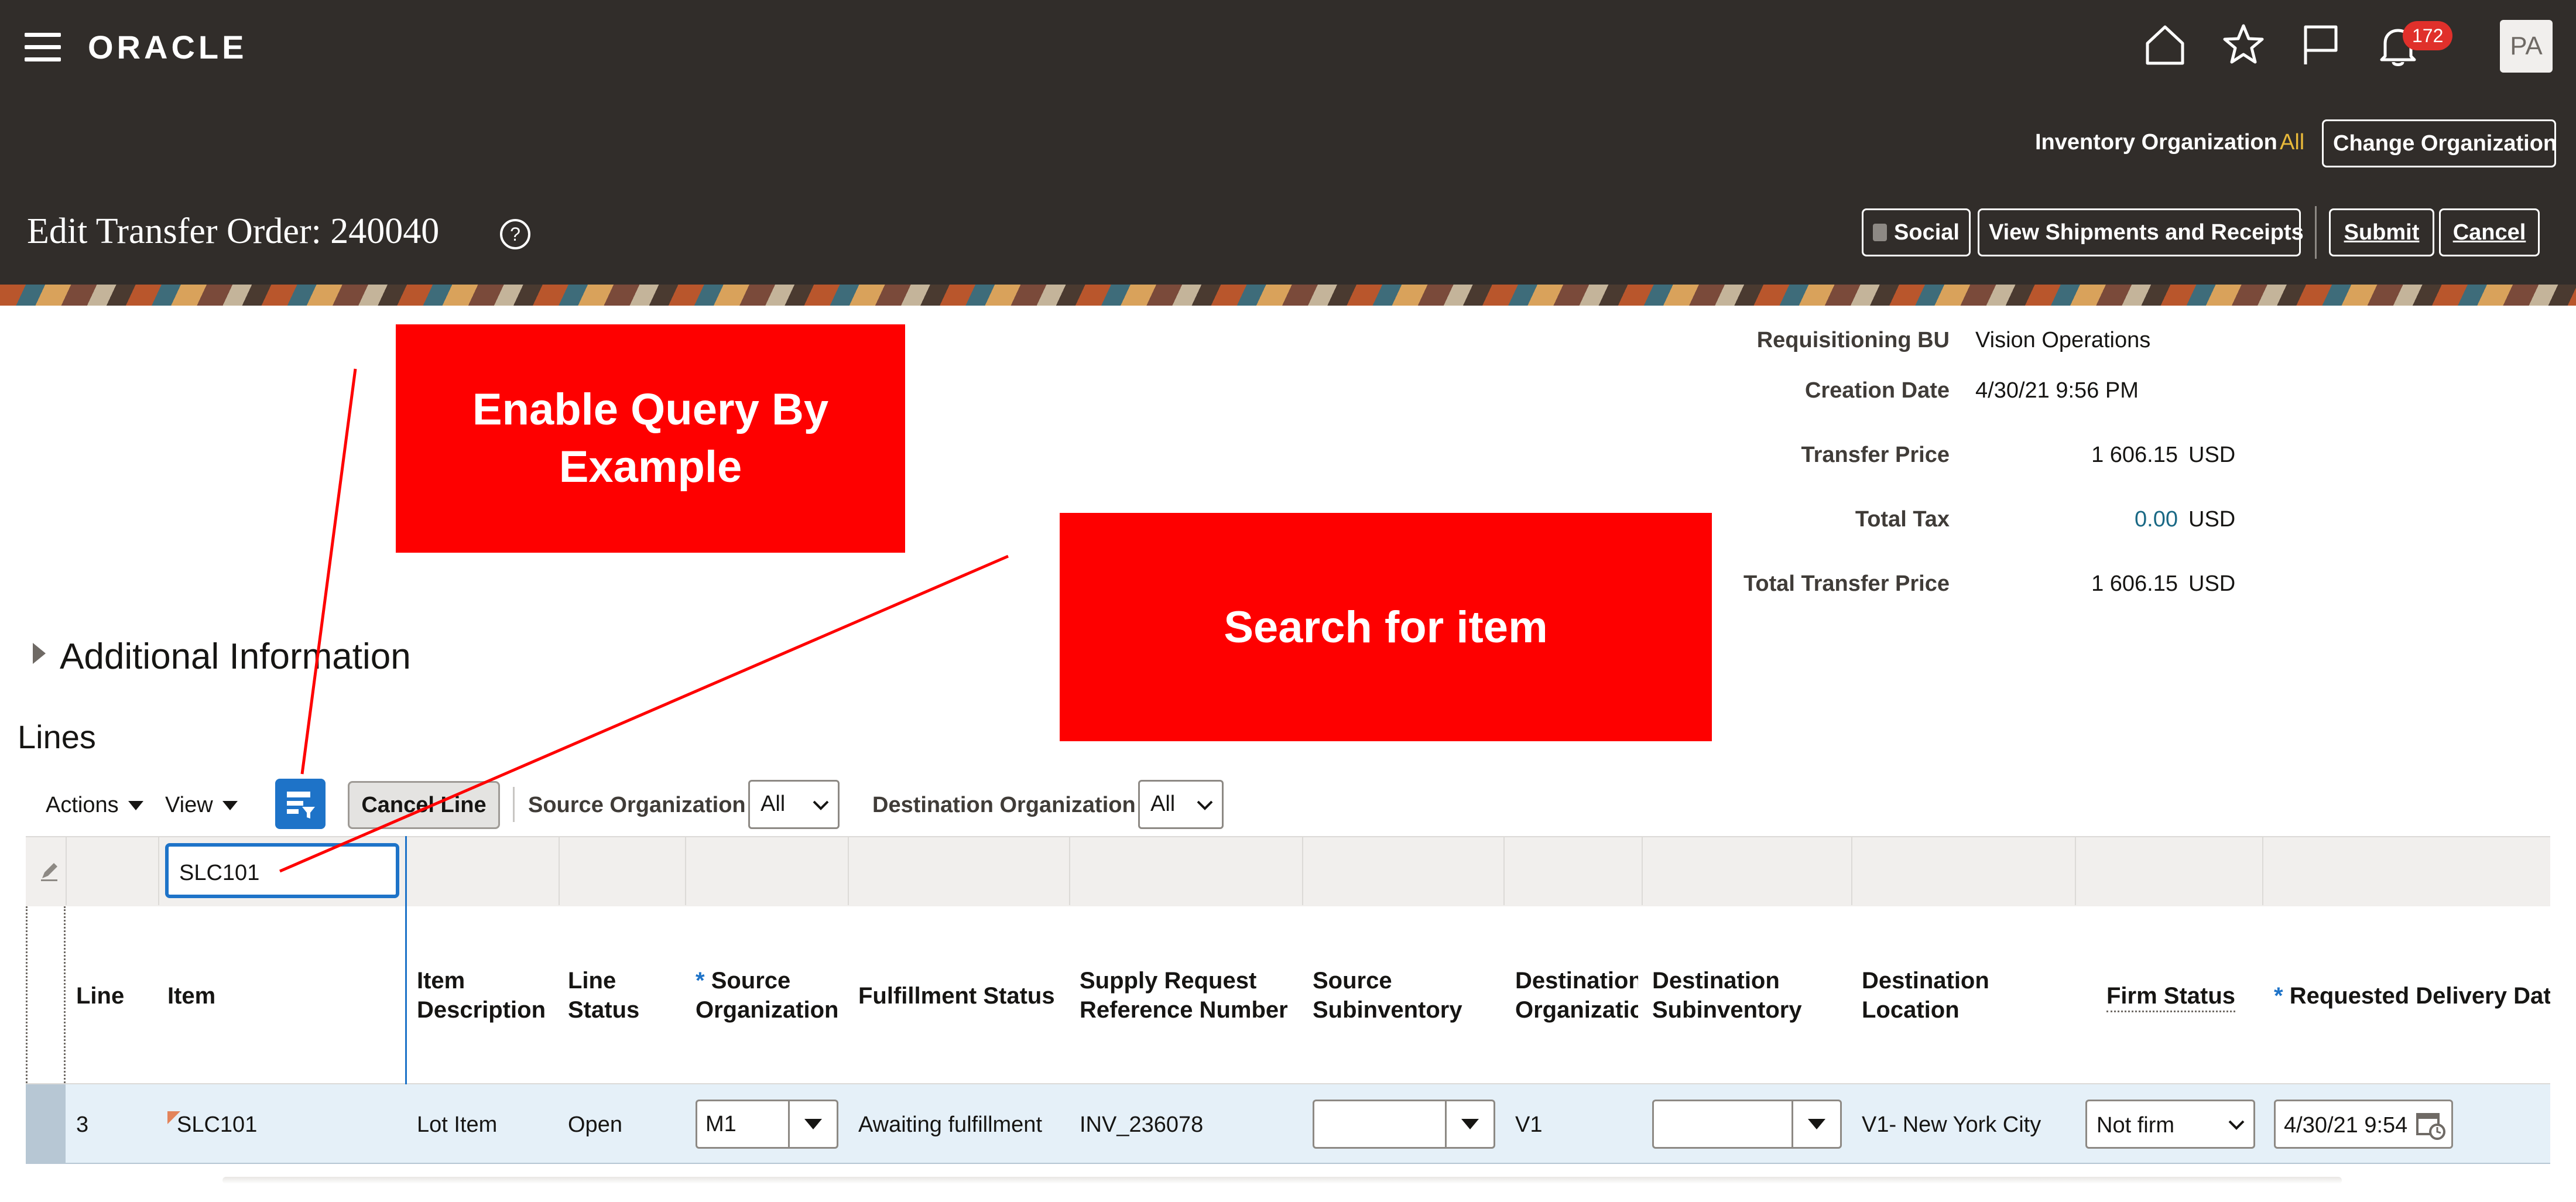 Image resolution: width=2576 pixels, height=1202 pixels. I want to click on firm-status-select: Not firm, so click(2170, 1124).